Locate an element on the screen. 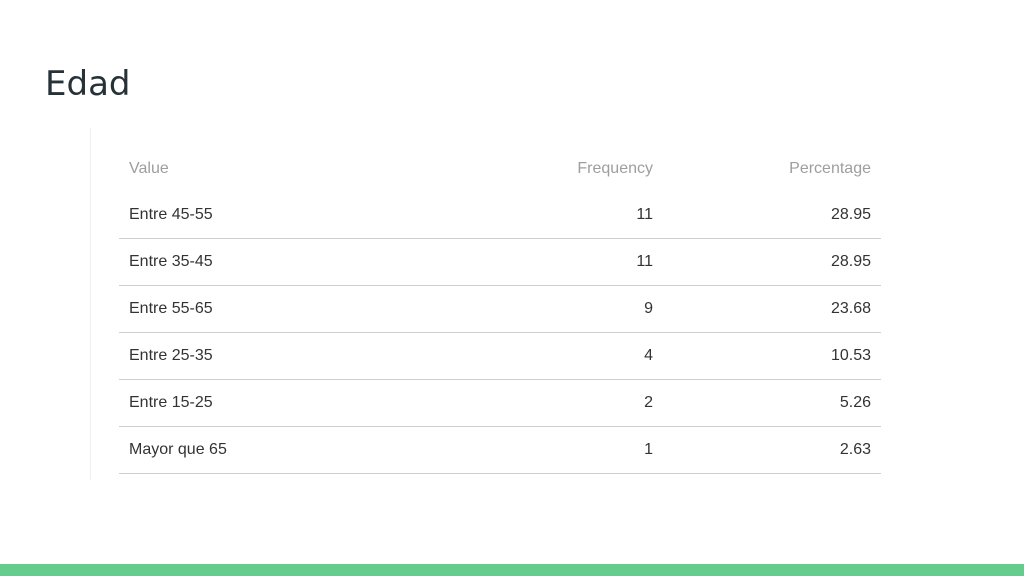  table-header-row: Value Frequency Percentage is located at coordinates (500, 169).